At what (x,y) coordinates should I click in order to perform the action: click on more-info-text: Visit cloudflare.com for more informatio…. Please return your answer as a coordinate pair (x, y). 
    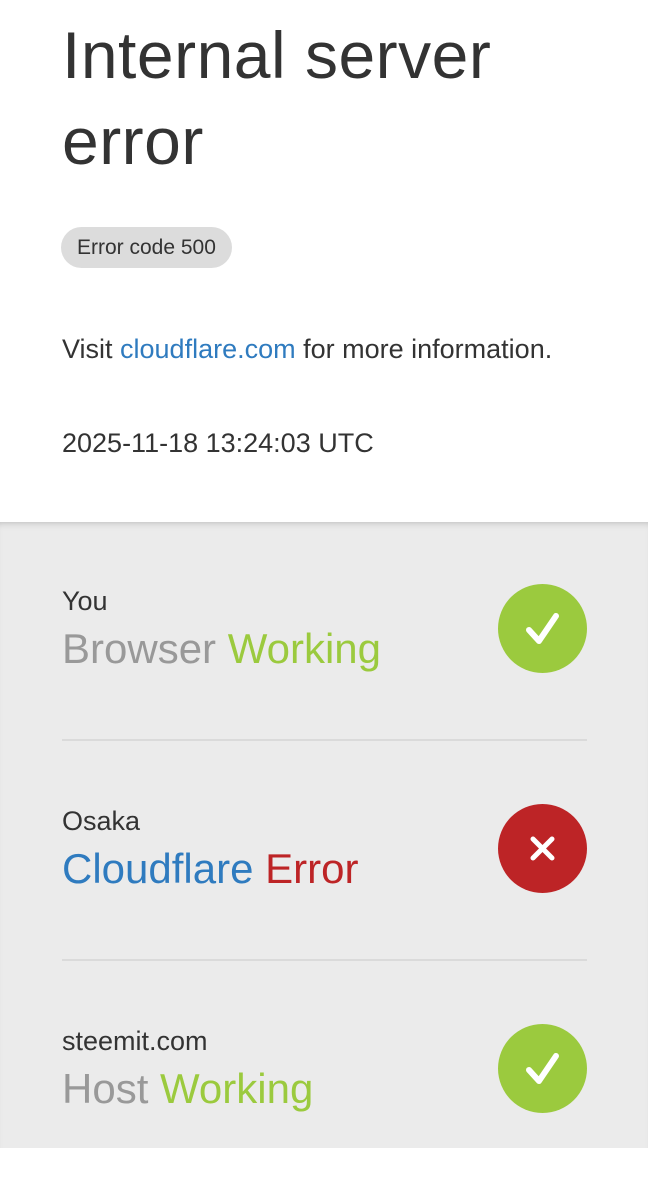
    Looking at the image, I should click on (332, 349).